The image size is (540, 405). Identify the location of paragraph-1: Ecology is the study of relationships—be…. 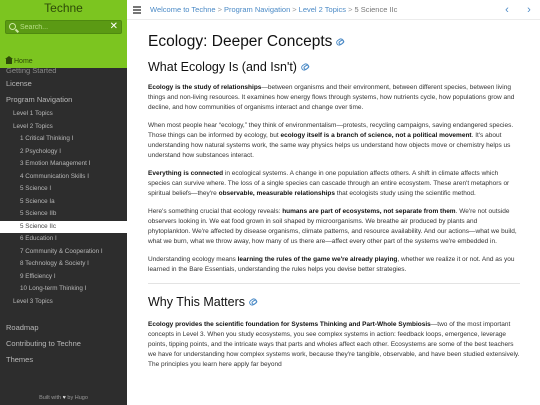
(334, 98).